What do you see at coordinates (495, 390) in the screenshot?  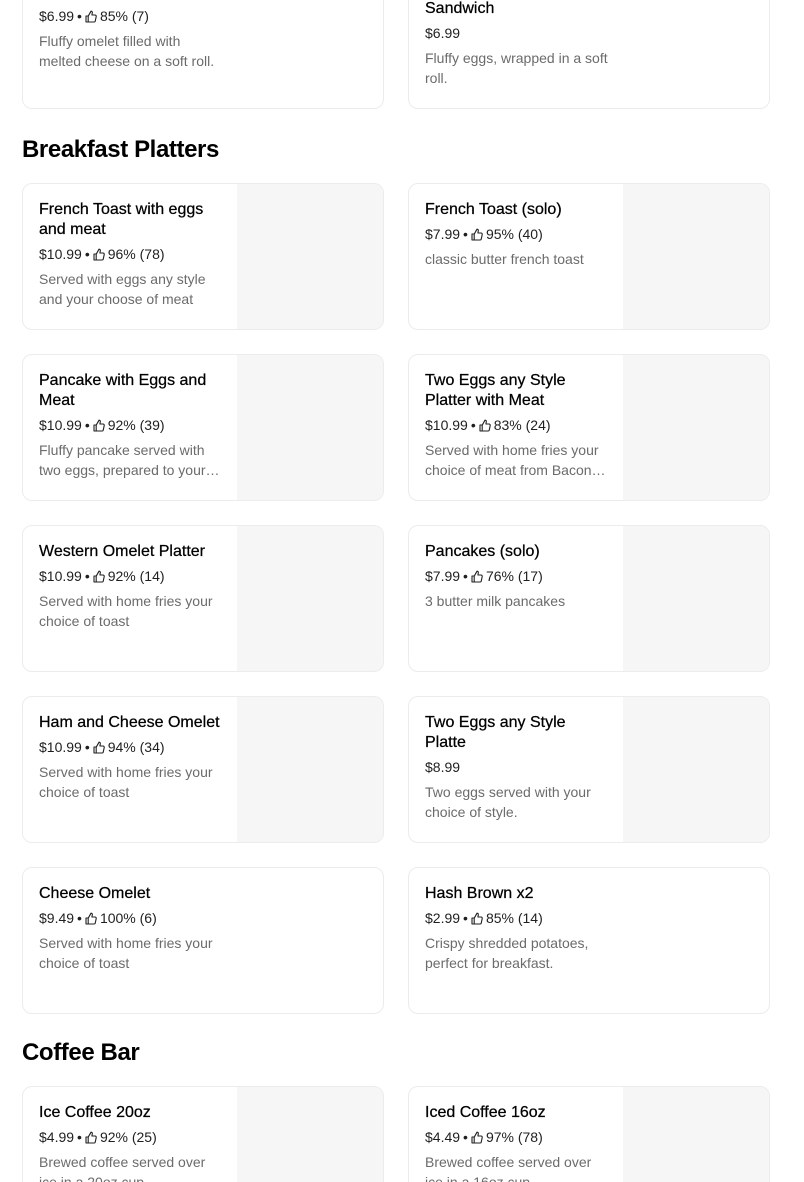 I see `item-name: Two Eggs any Style Platter with Meat` at bounding box center [495, 390].